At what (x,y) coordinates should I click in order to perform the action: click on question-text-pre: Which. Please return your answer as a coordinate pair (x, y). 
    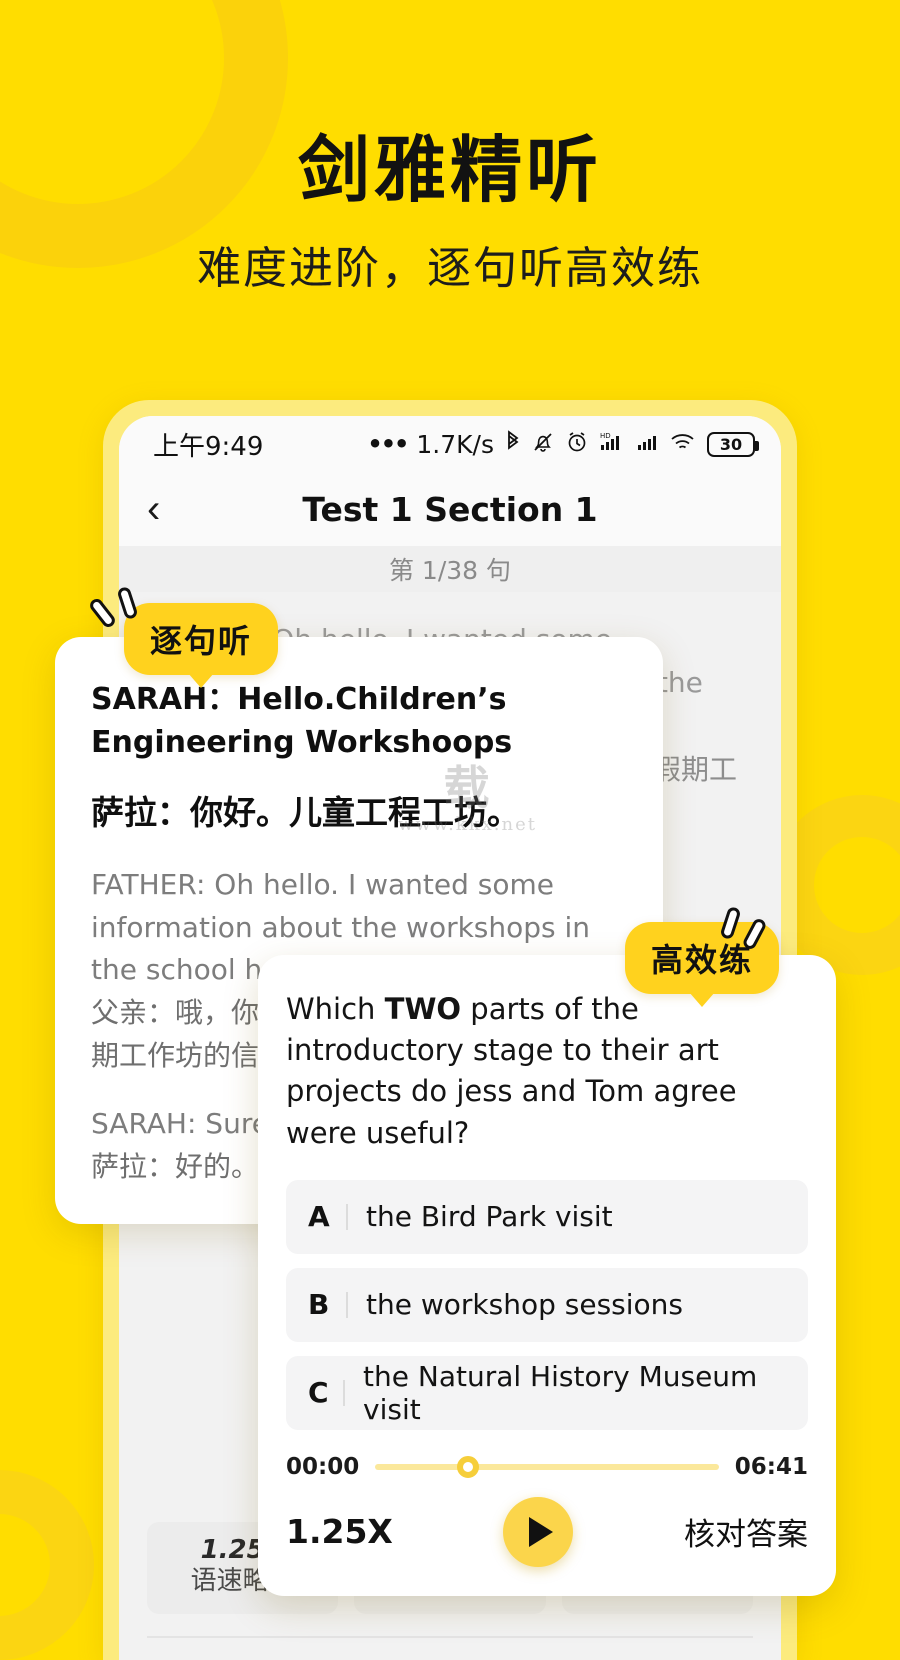
    Looking at the image, I should click on (335, 1009).